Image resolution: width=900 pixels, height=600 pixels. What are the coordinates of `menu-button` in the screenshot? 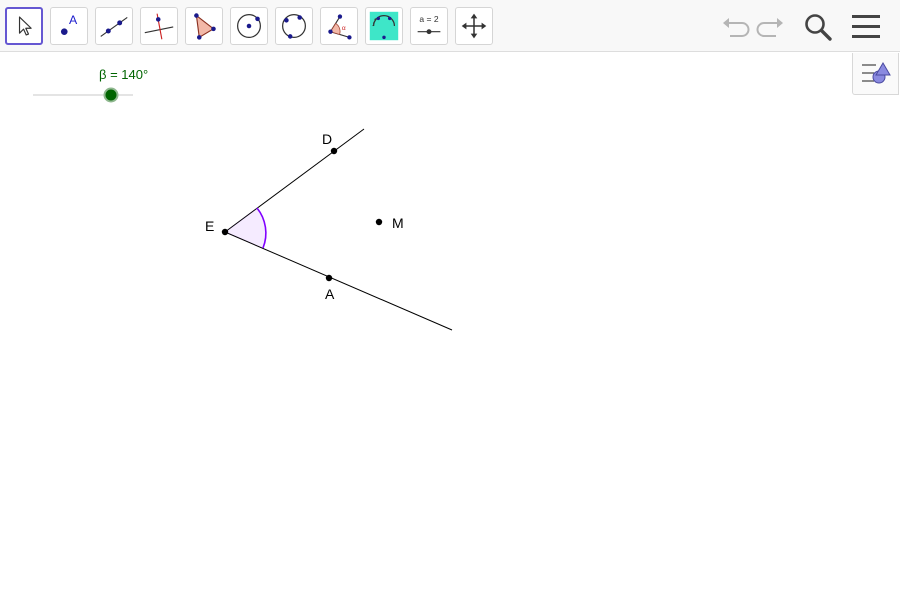 It's located at (866, 27).